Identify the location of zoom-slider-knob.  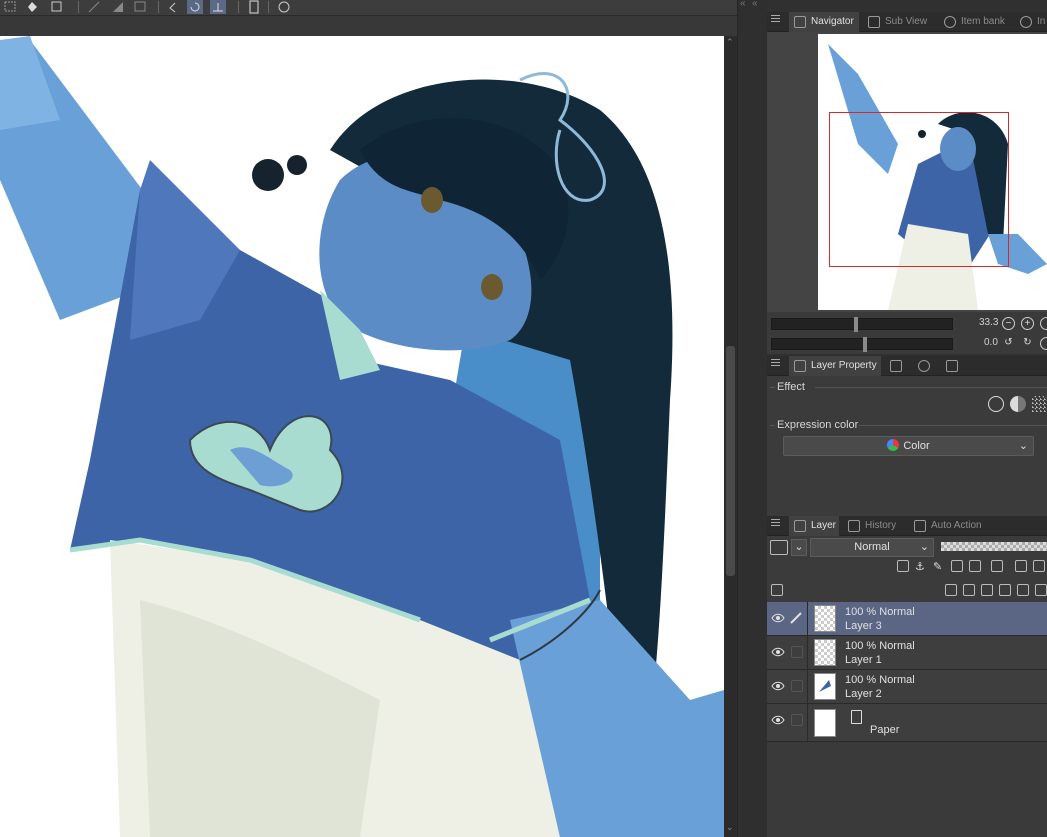
(856, 324).